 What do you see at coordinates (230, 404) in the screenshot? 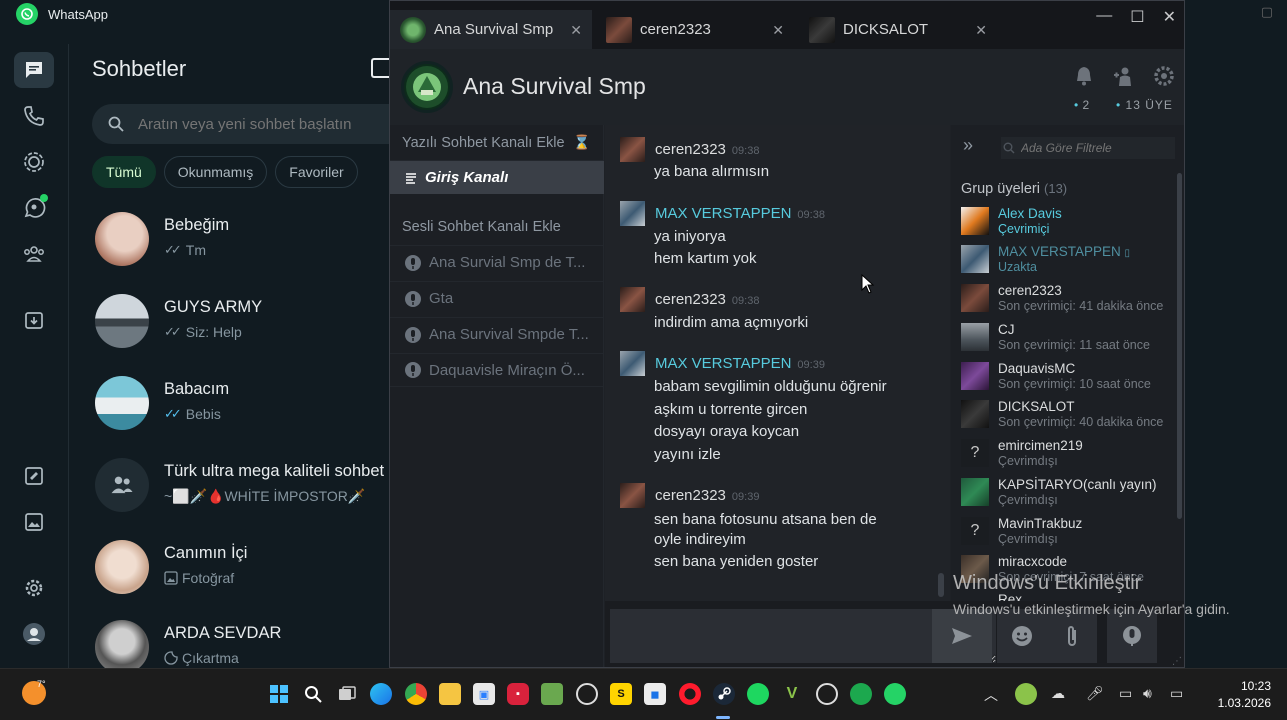
I see `chat-item: Babacım ✓✓ Bebis` at bounding box center [230, 404].